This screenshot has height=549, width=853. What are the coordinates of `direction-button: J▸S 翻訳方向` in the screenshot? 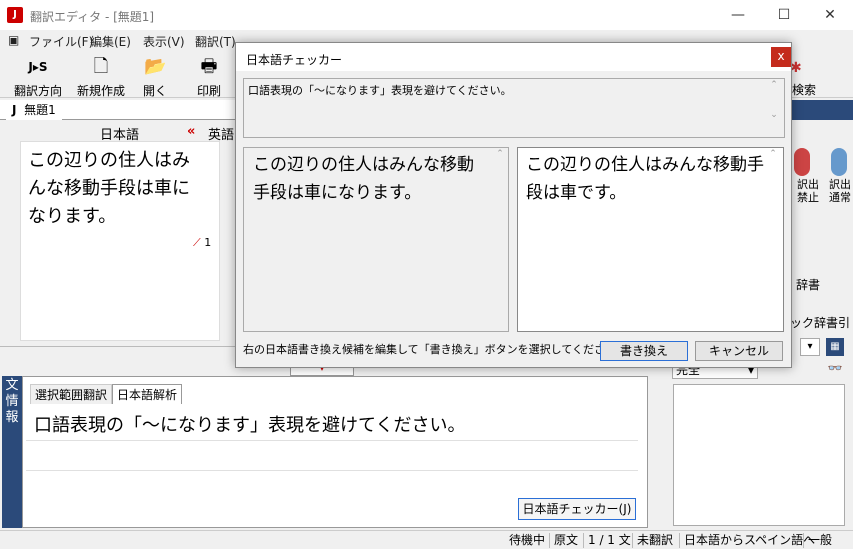 It's located at (38, 77).